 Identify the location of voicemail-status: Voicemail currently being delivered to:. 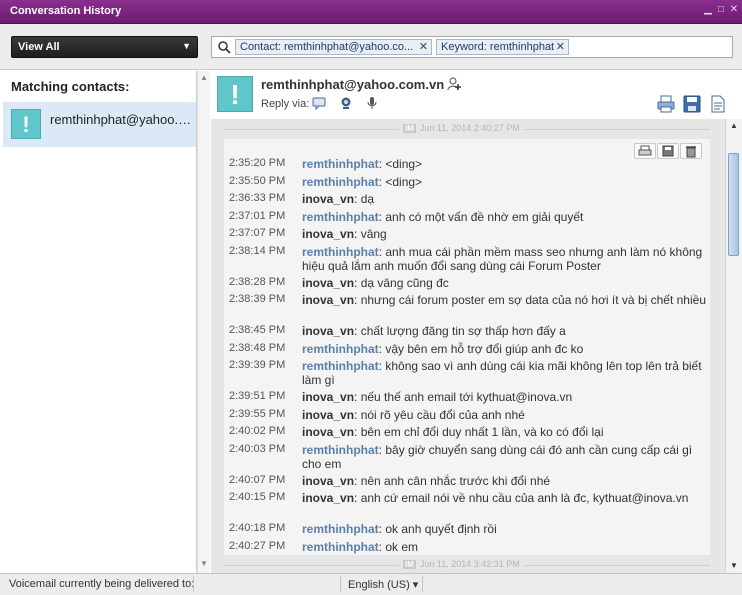
(102, 584).